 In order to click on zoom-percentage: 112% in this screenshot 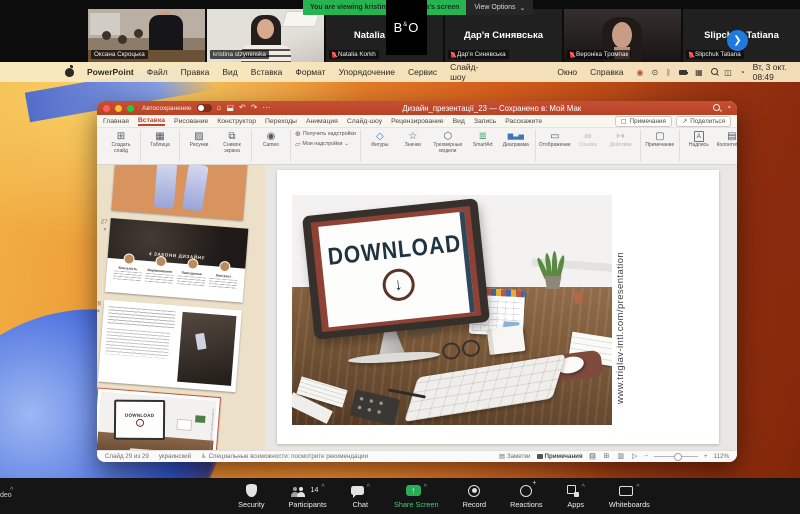, I will do `click(721, 456)`.